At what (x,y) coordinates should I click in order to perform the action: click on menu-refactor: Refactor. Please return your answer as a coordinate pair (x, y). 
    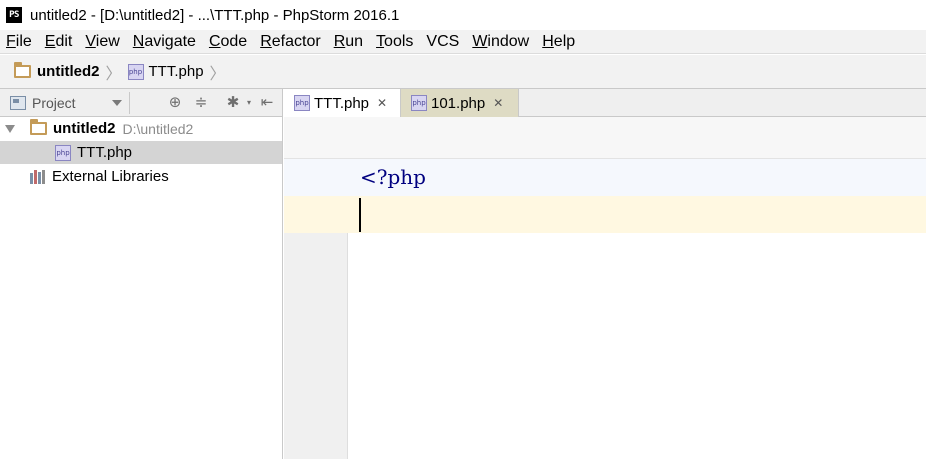
    Looking at the image, I should click on (290, 42).